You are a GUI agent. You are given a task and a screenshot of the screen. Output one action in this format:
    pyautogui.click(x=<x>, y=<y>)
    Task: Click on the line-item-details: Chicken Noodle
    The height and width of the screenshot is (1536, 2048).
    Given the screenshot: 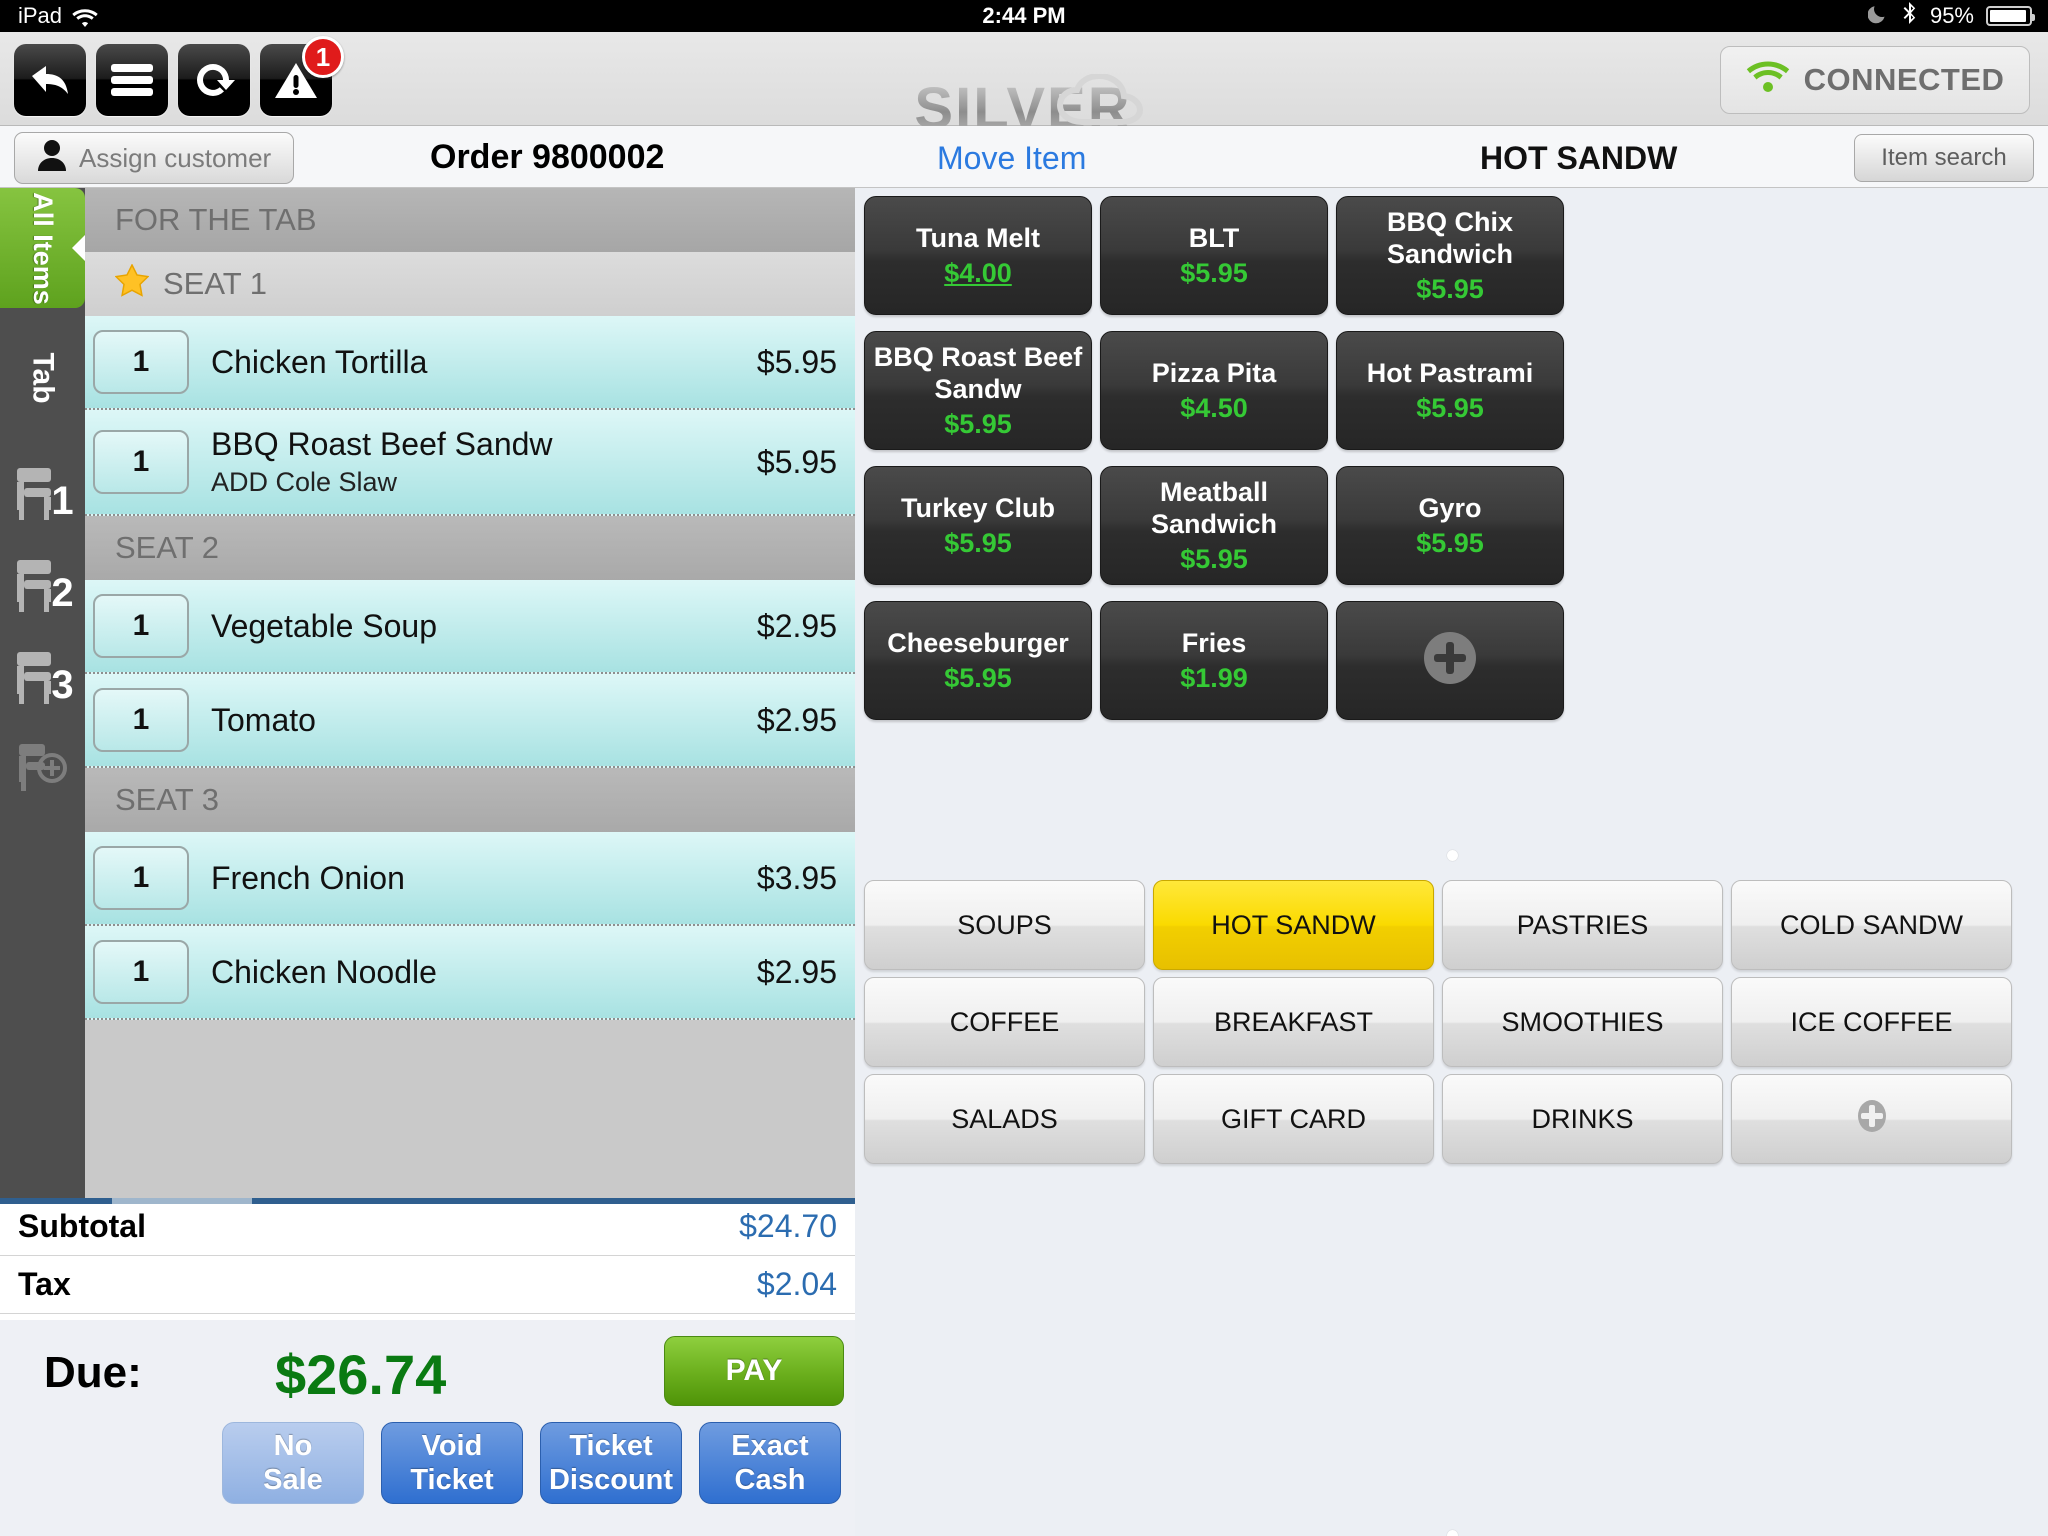 What is the action you would take?
    pyautogui.click(x=473, y=972)
    